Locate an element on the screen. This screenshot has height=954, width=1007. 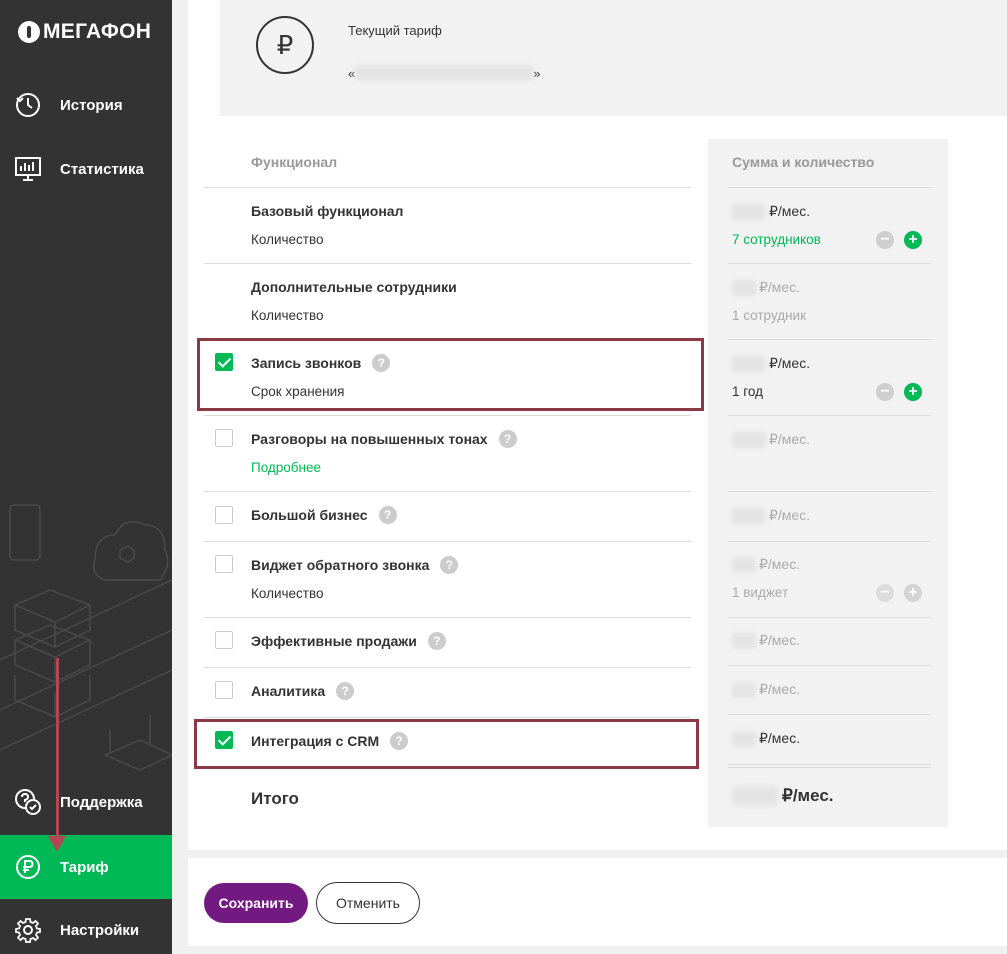
big-business-checkbox is located at coordinates (224, 515).